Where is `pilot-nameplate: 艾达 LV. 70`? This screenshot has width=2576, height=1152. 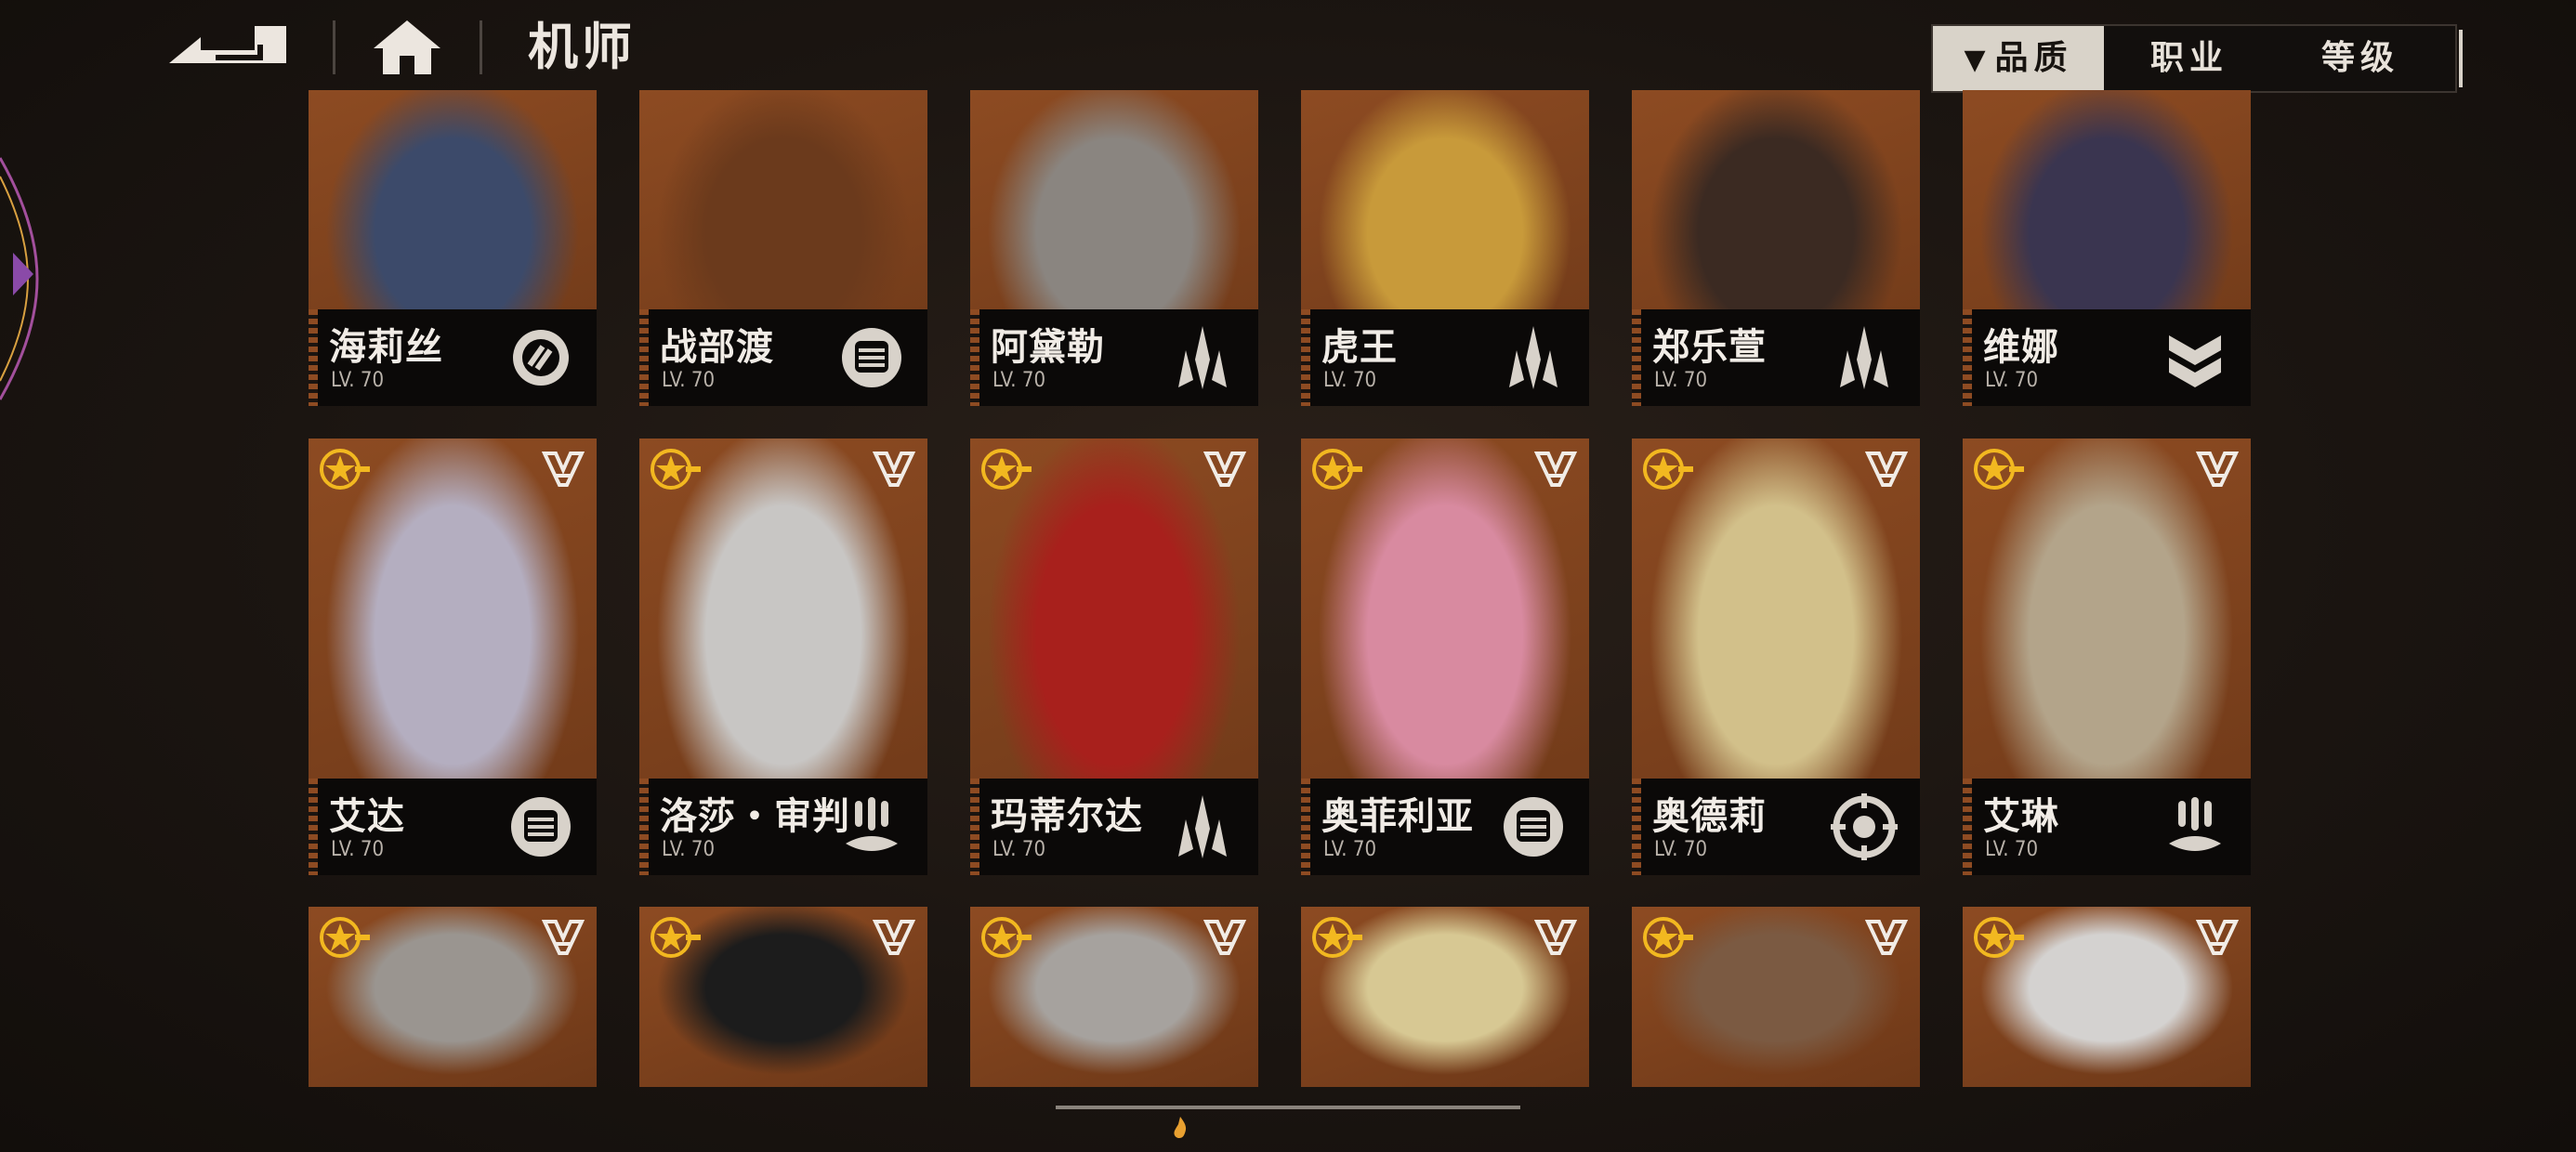
pilot-nameplate: 艾达 LV. 70 is located at coordinates (453, 827).